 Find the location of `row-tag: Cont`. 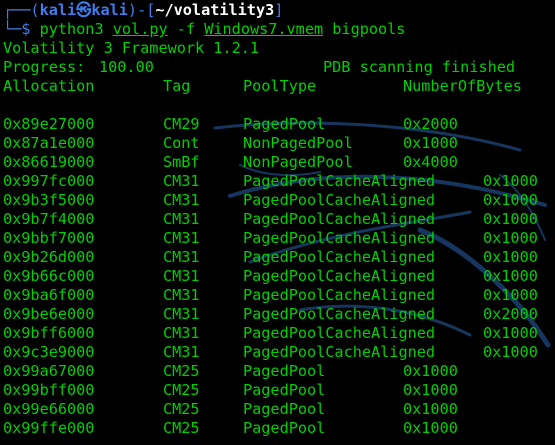

row-tag: Cont is located at coordinates (181, 143).